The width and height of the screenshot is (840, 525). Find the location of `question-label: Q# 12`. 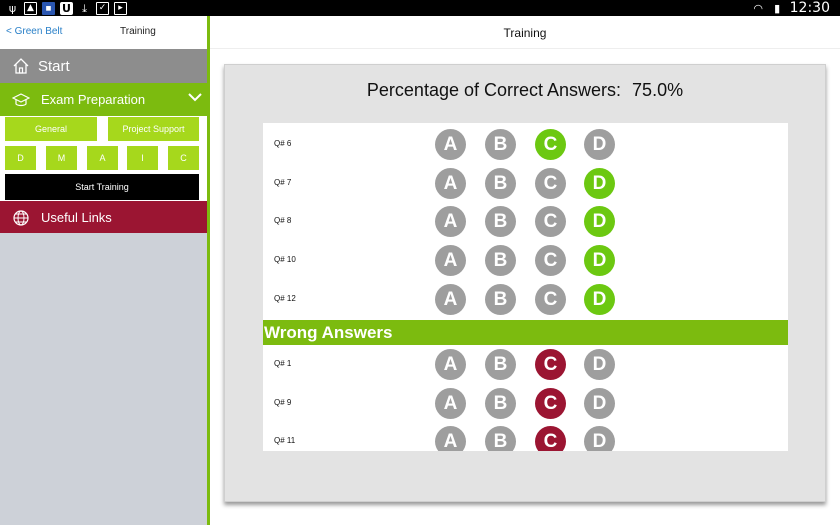

question-label: Q# 12 is located at coordinates (285, 298).